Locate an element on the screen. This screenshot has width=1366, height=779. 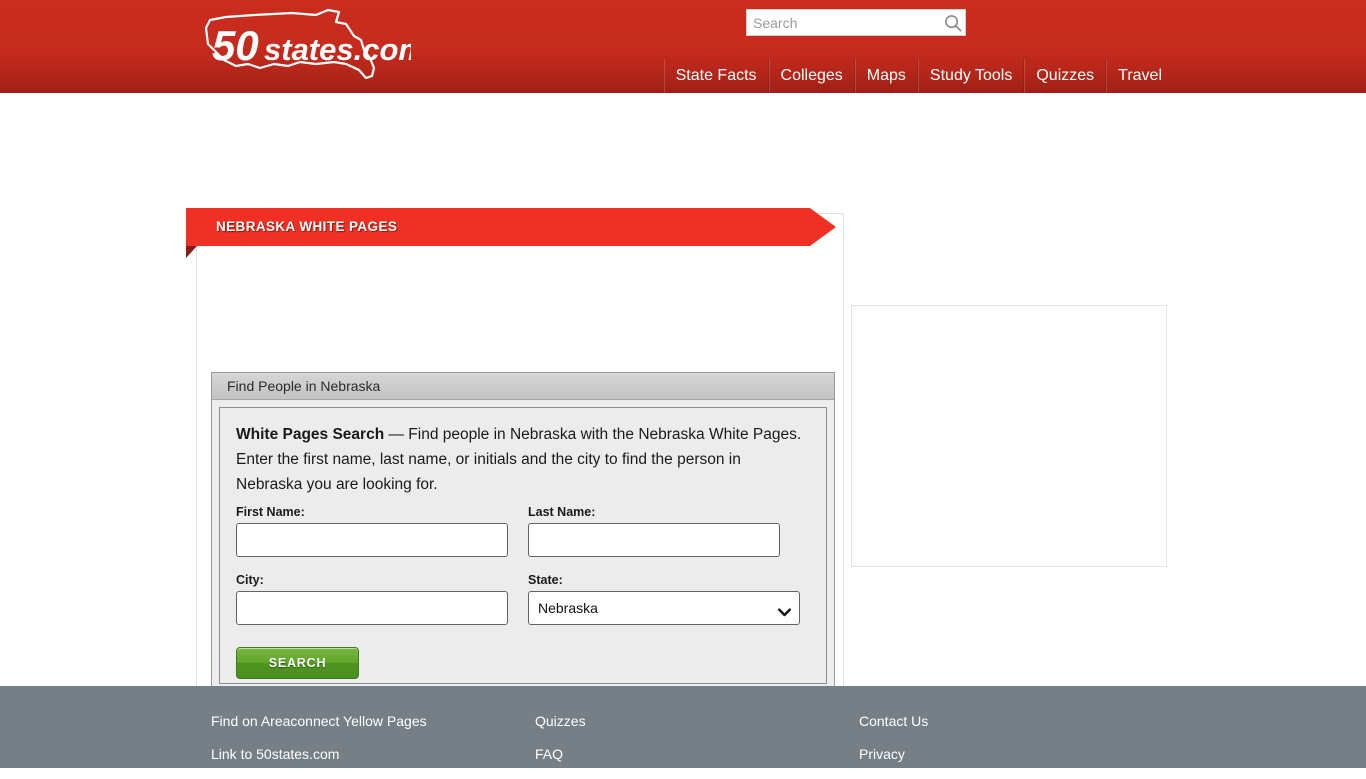
nav-item-colleges: Colleges is located at coordinates (811, 76).